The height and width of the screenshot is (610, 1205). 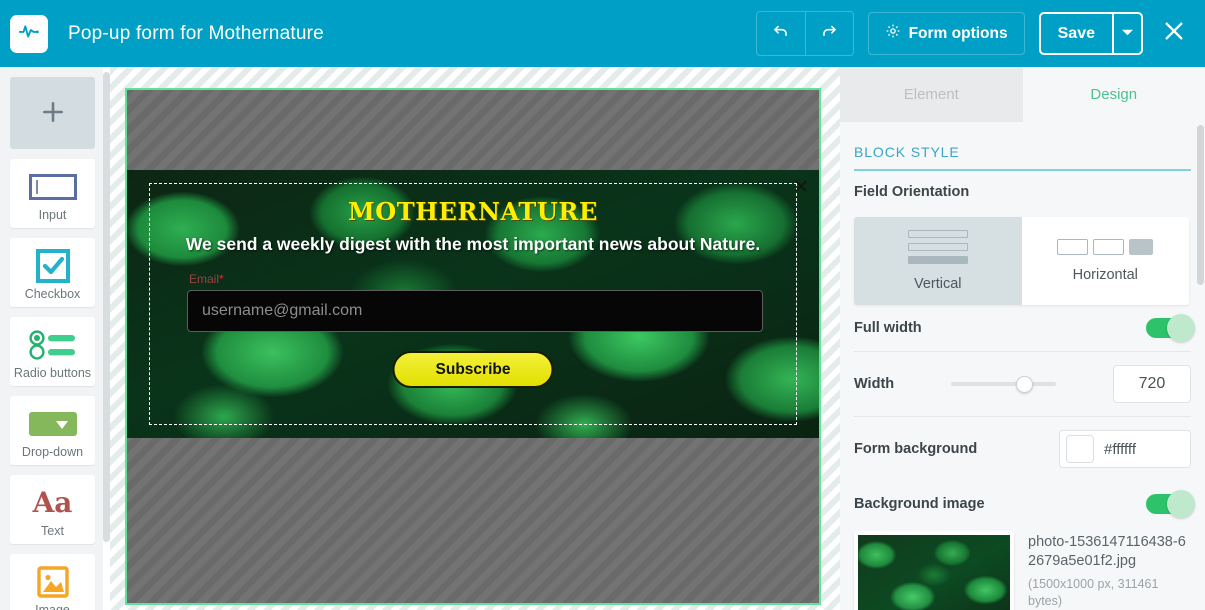 What do you see at coordinates (1022, 192) in the screenshot?
I see `field-orientation-row: Field Orientation` at bounding box center [1022, 192].